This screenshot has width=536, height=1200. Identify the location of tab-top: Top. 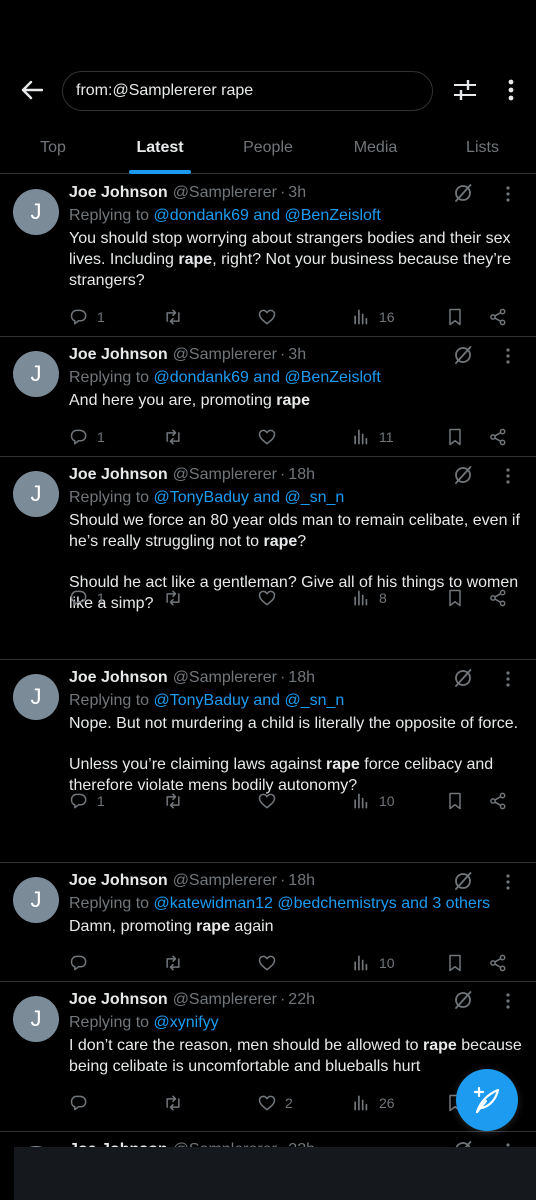
(53, 148).